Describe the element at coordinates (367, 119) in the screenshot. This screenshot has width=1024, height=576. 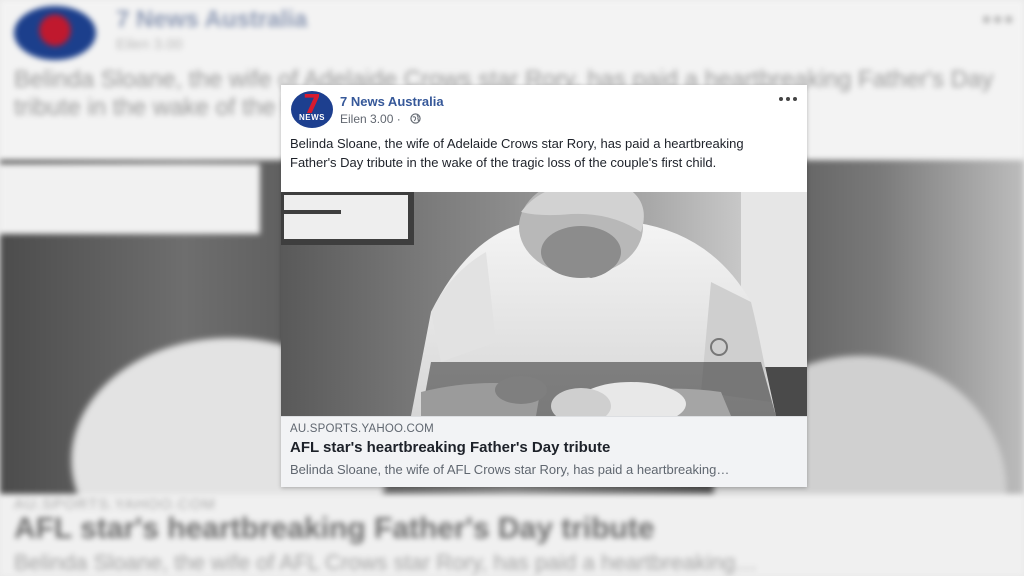
I see `timestamp-text: Eilen 3.00` at that location.